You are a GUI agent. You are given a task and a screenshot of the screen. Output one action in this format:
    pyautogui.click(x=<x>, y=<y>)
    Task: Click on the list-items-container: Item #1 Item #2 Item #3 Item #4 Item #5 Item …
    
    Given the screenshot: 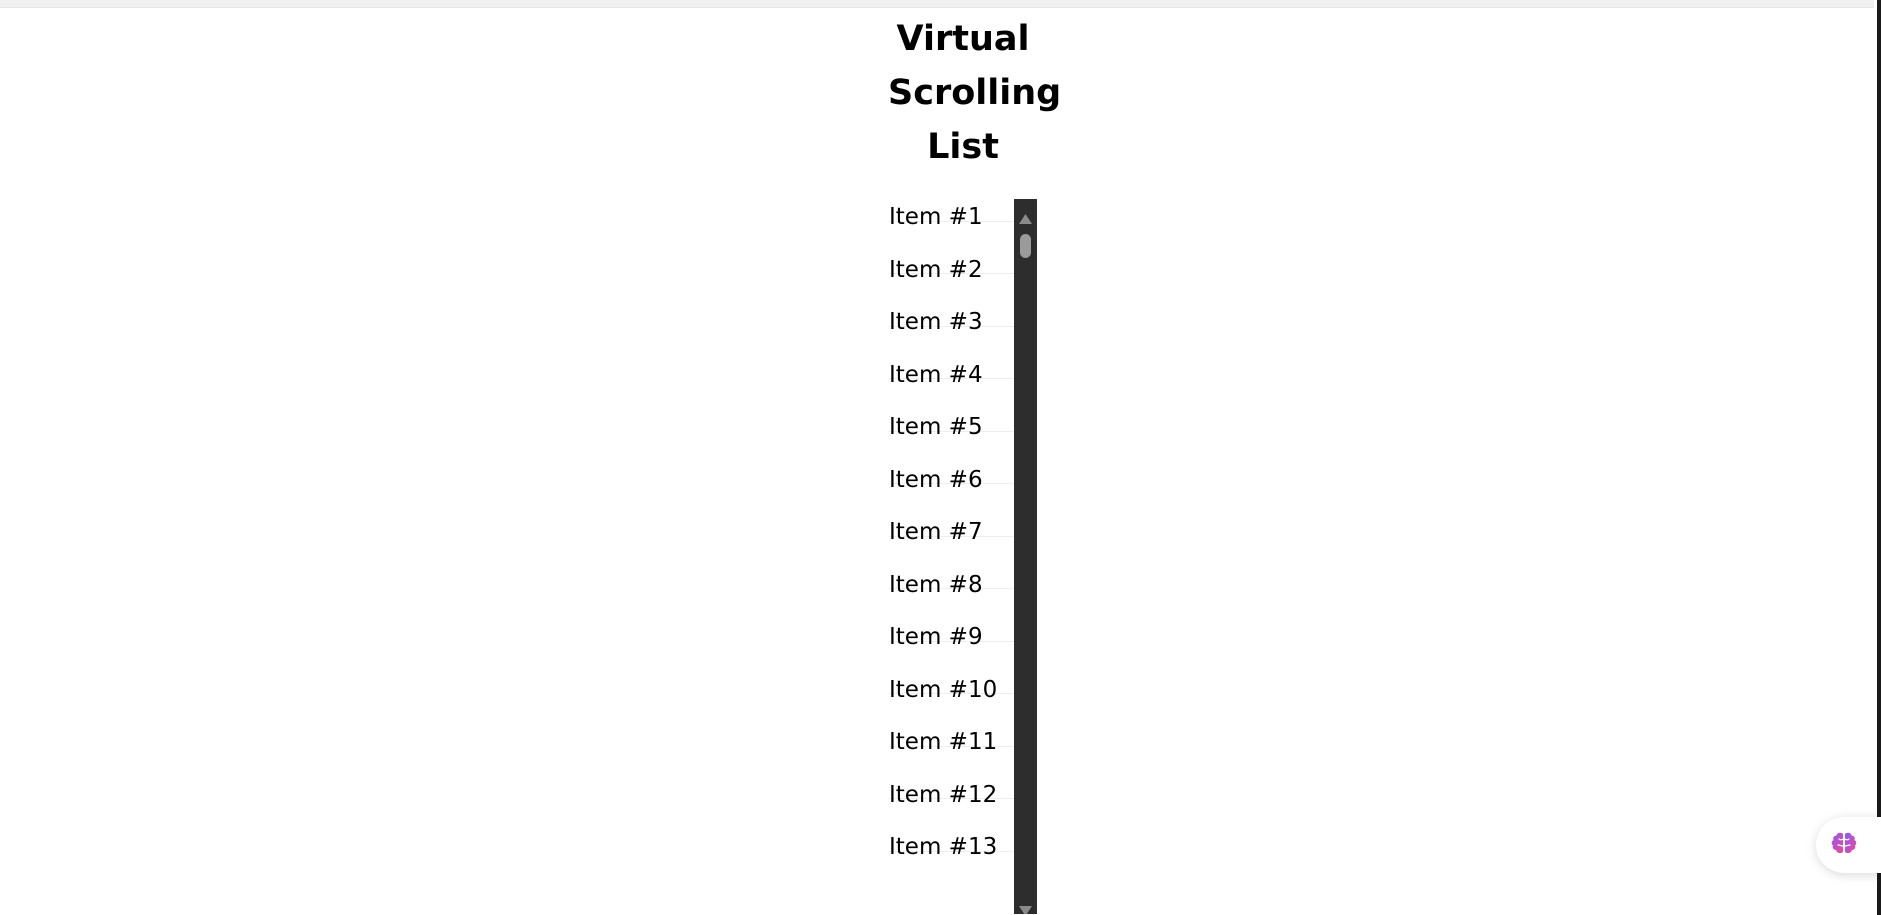 What is the action you would take?
    pyautogui.click(x=951, y=556)
    